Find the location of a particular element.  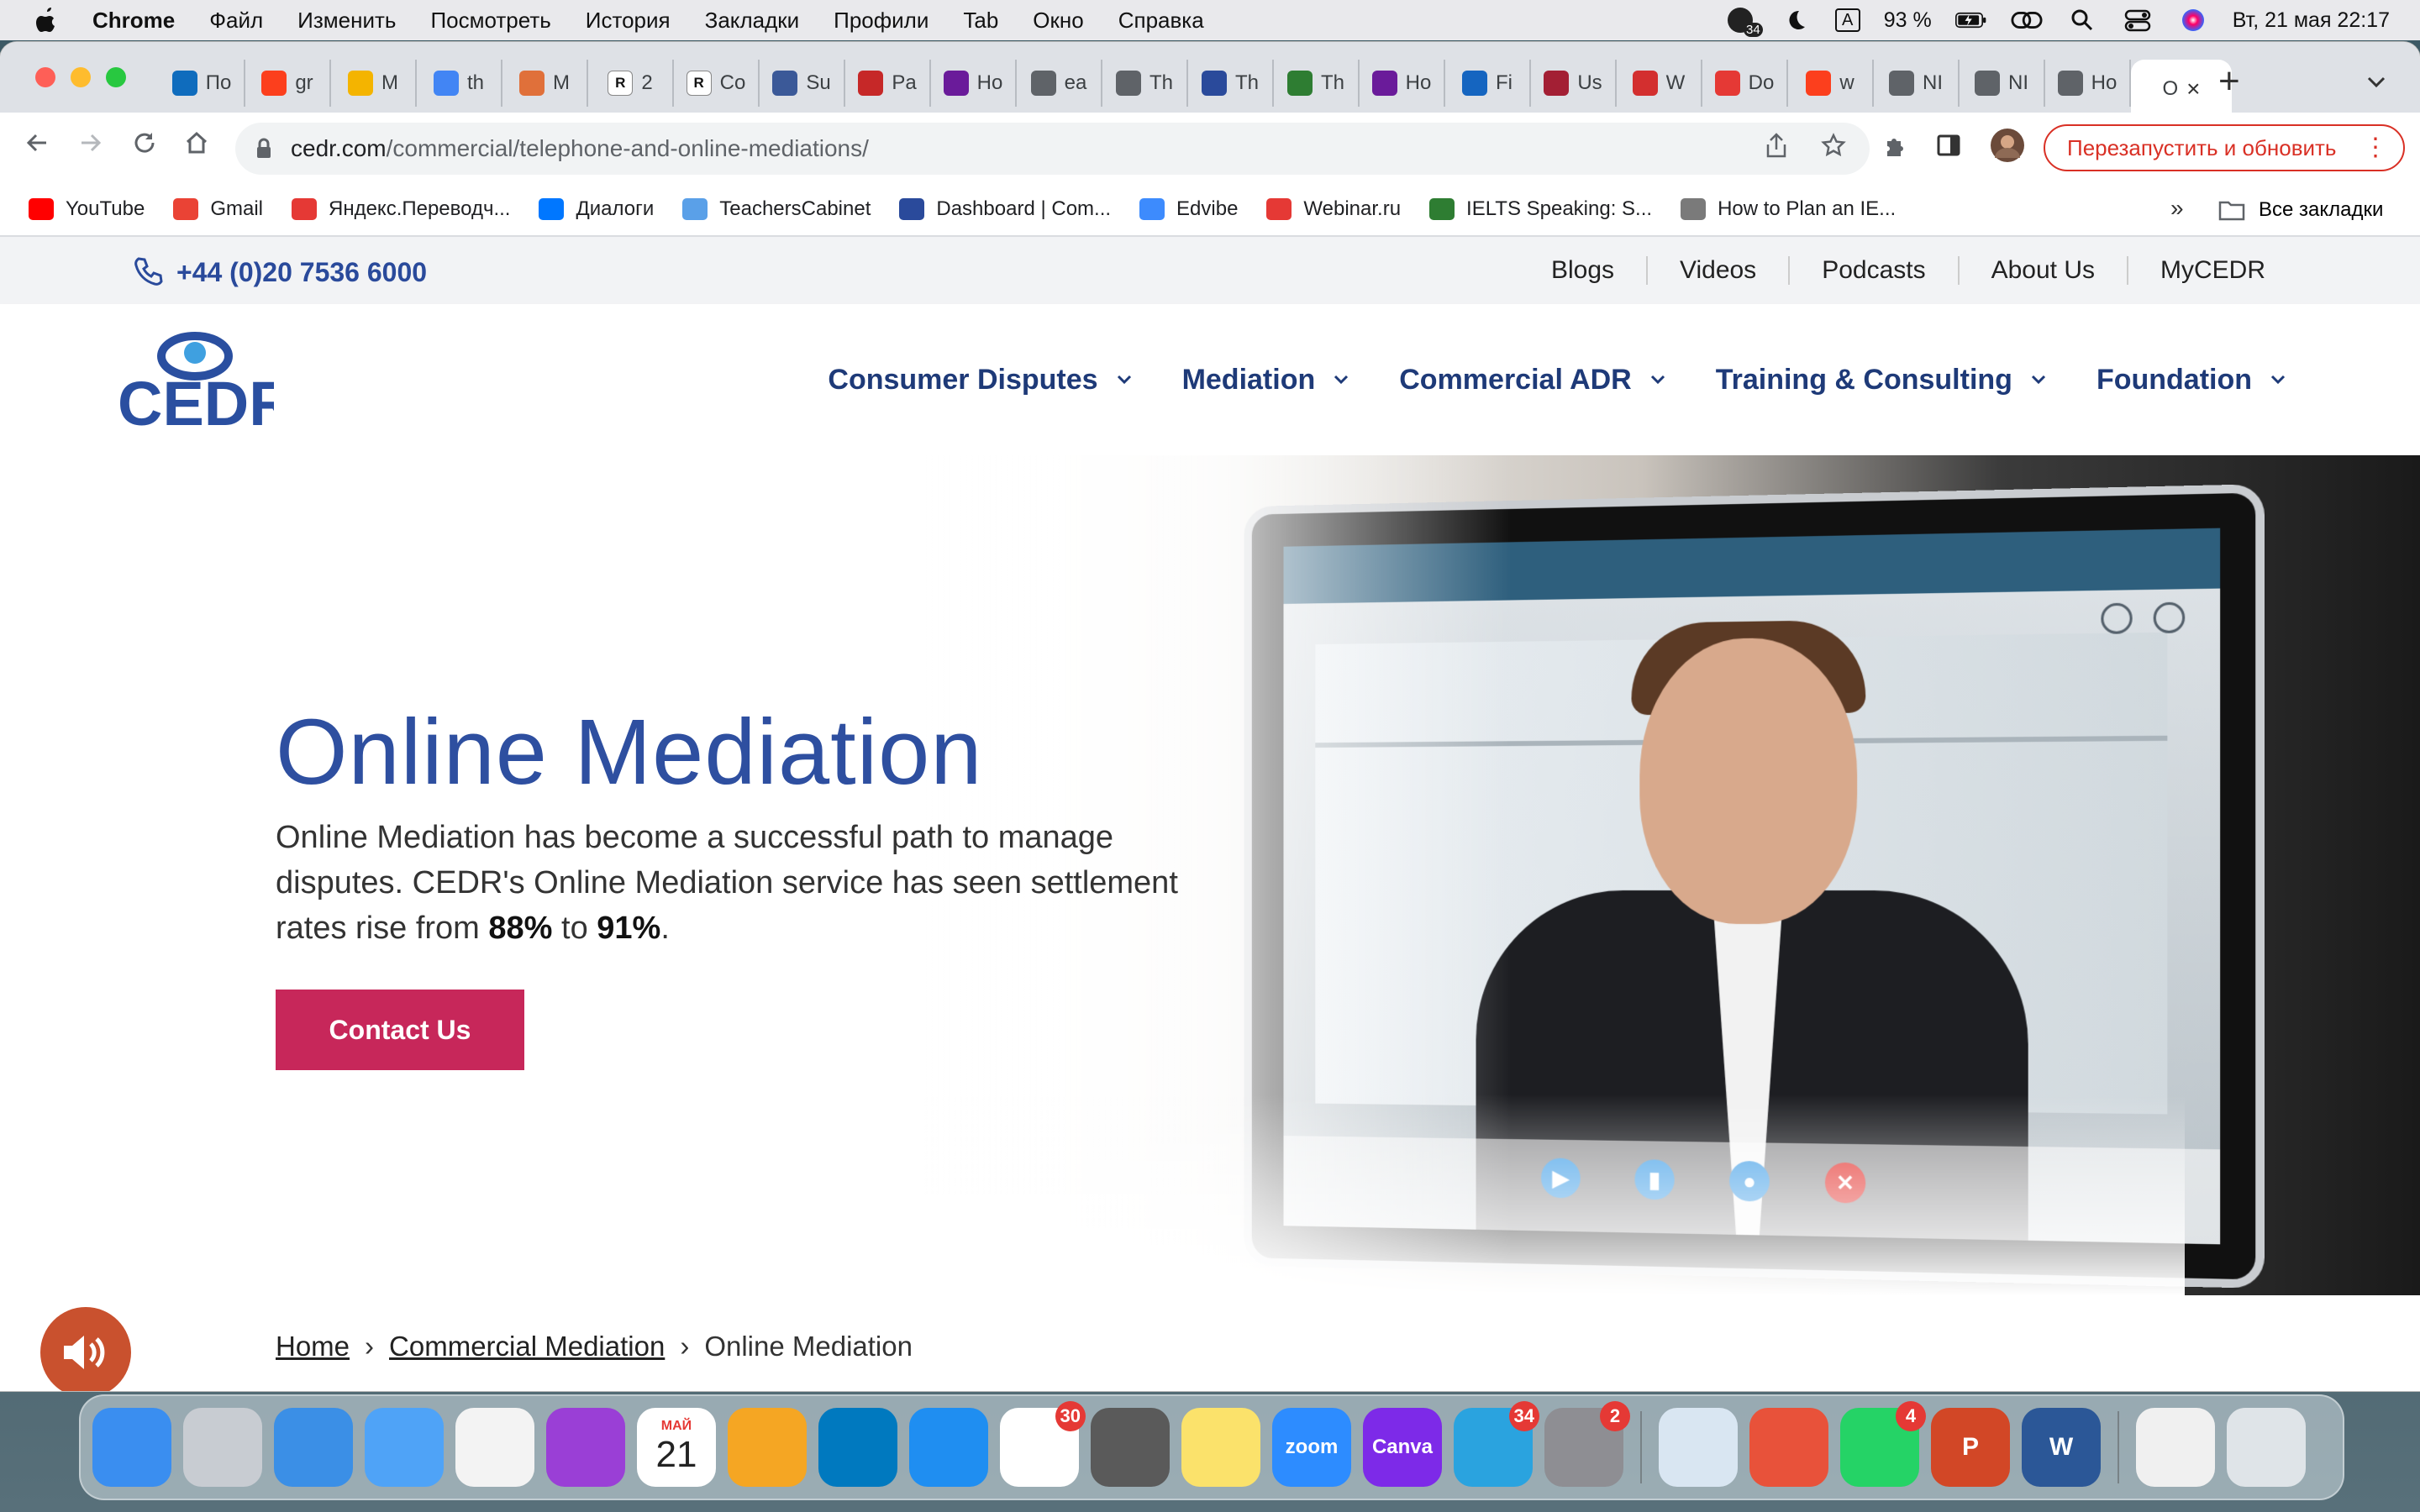

breadcrumb-home: Home is located at coordinates (313, 1346).